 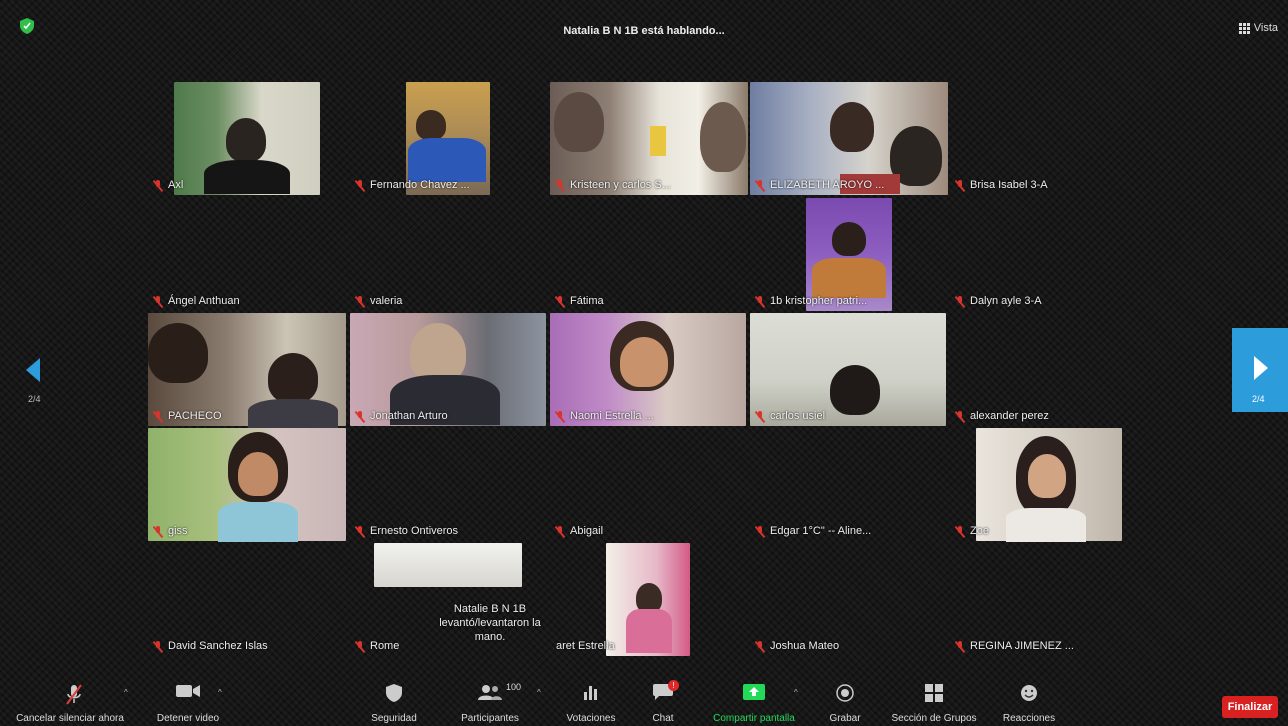 What do you see at coordinates (644, 30) in the screenshot?
I see `top-bar: Natalia B N 1B está hablando... Vista` at bounding box center [644, 30].